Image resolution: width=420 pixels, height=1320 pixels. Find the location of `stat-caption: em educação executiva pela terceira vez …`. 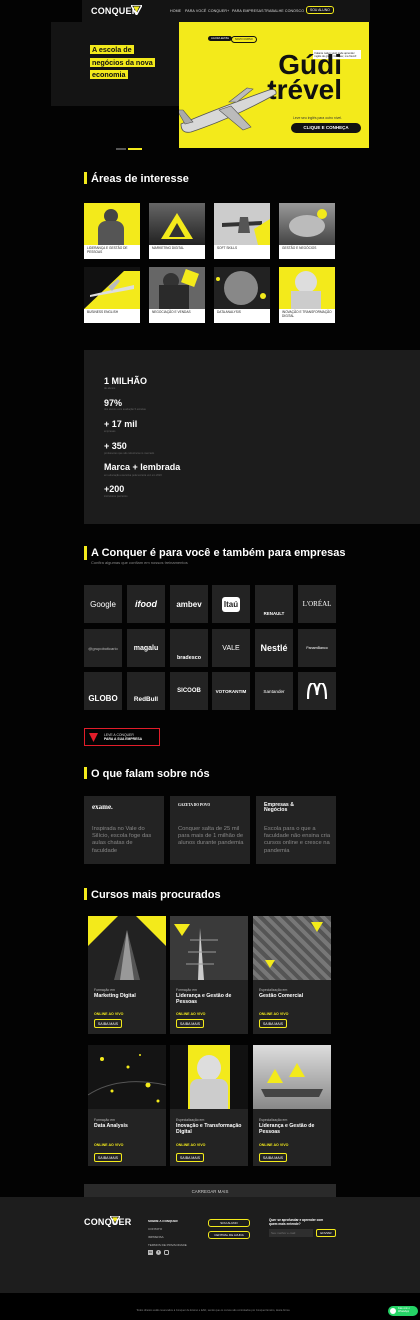

stat-caption: em educação executiva pela terceira vez … is located at coordinates (133, 475).